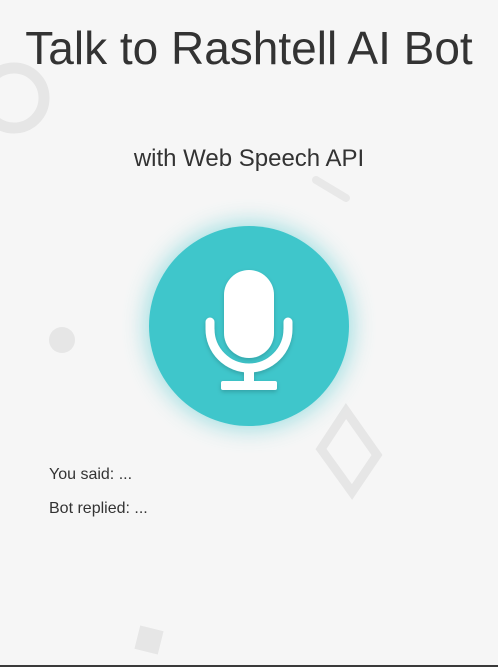  I want to click on you-said-label: You said:, so click(82, 474).